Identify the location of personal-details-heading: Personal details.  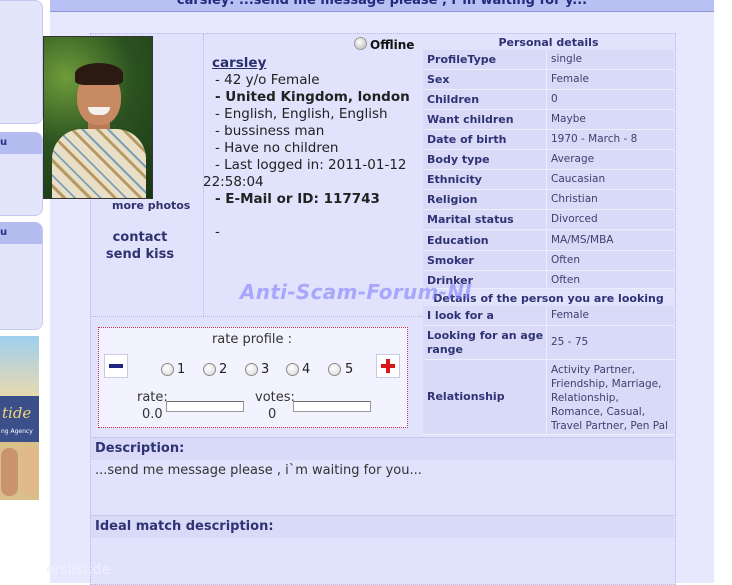
(548, 42).